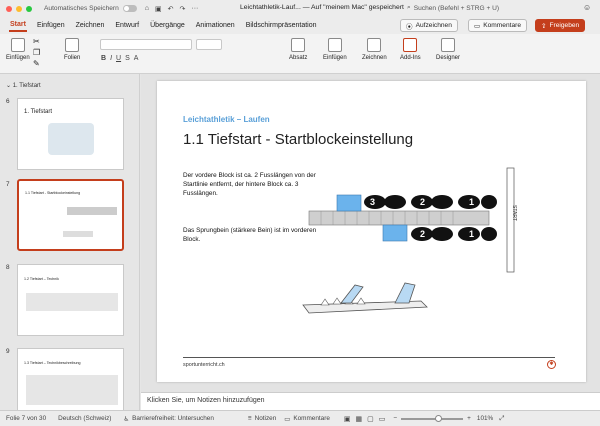 The image size is (600, 426). Describe the element at coordinates (374, 49) in the screenshot. I see `draw-button: Zeichnen` at that location.